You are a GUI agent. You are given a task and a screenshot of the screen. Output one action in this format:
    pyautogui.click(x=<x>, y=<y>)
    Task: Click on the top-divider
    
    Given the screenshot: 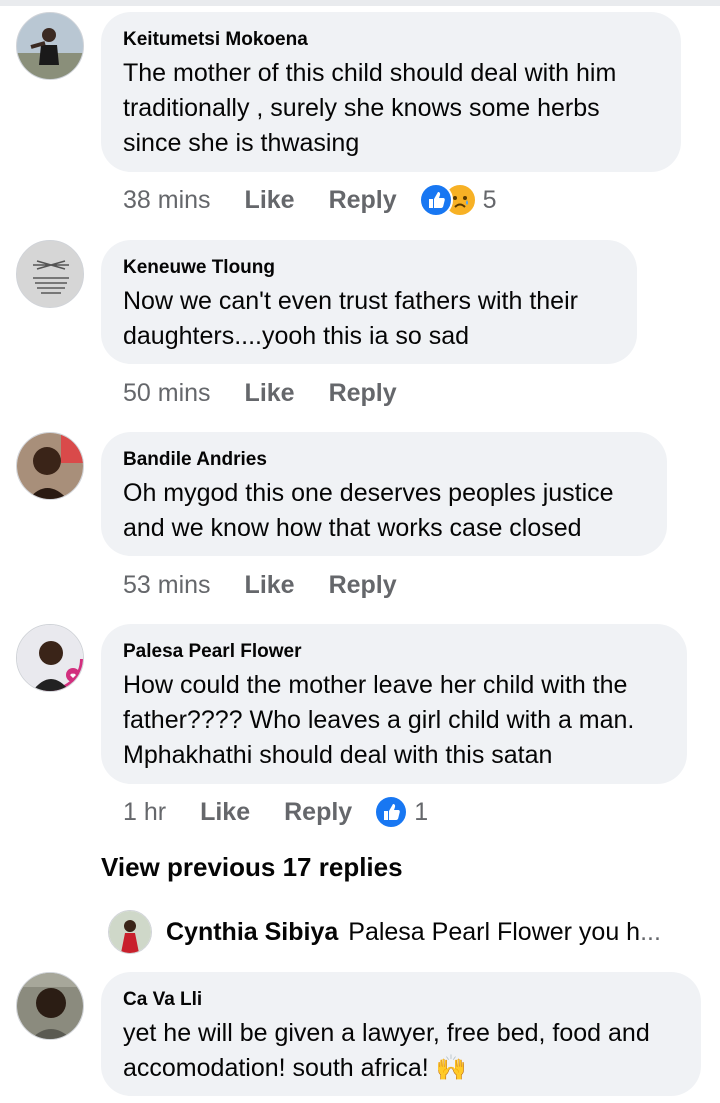 What is the action you would take?
    pyautogui.click(x=360, y=3)
    